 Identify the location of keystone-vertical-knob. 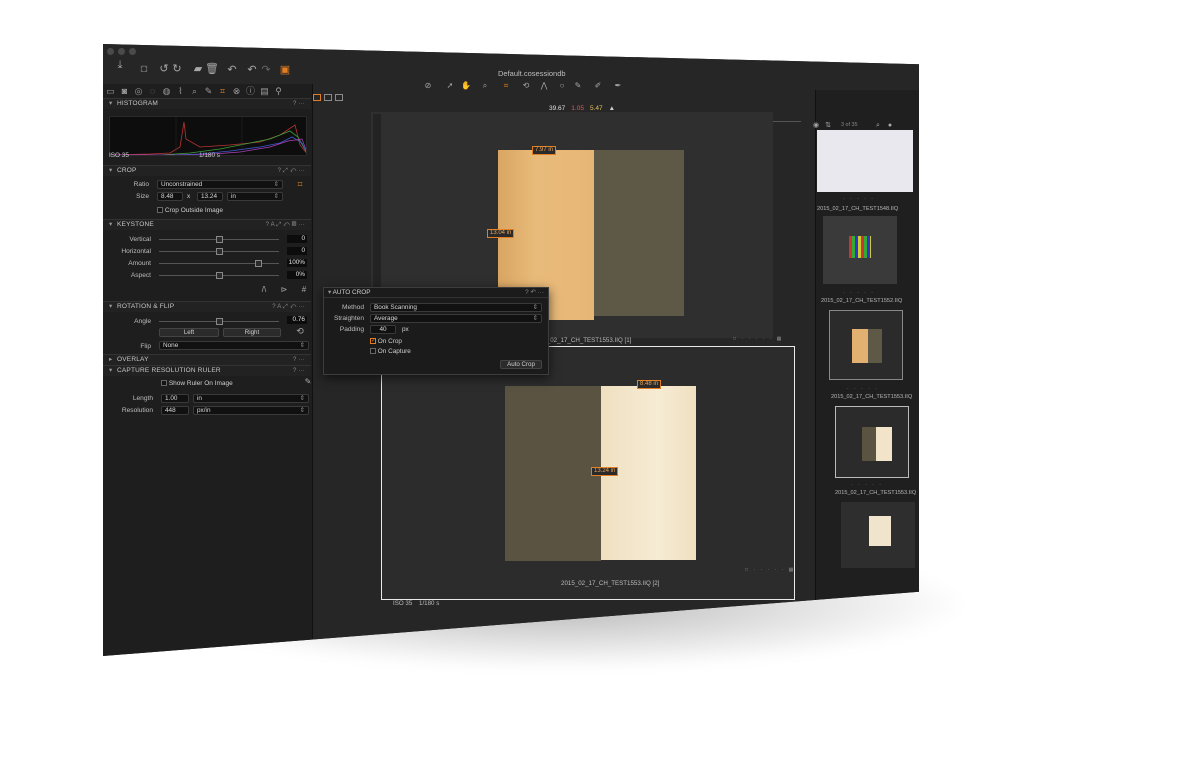
(219, 239).